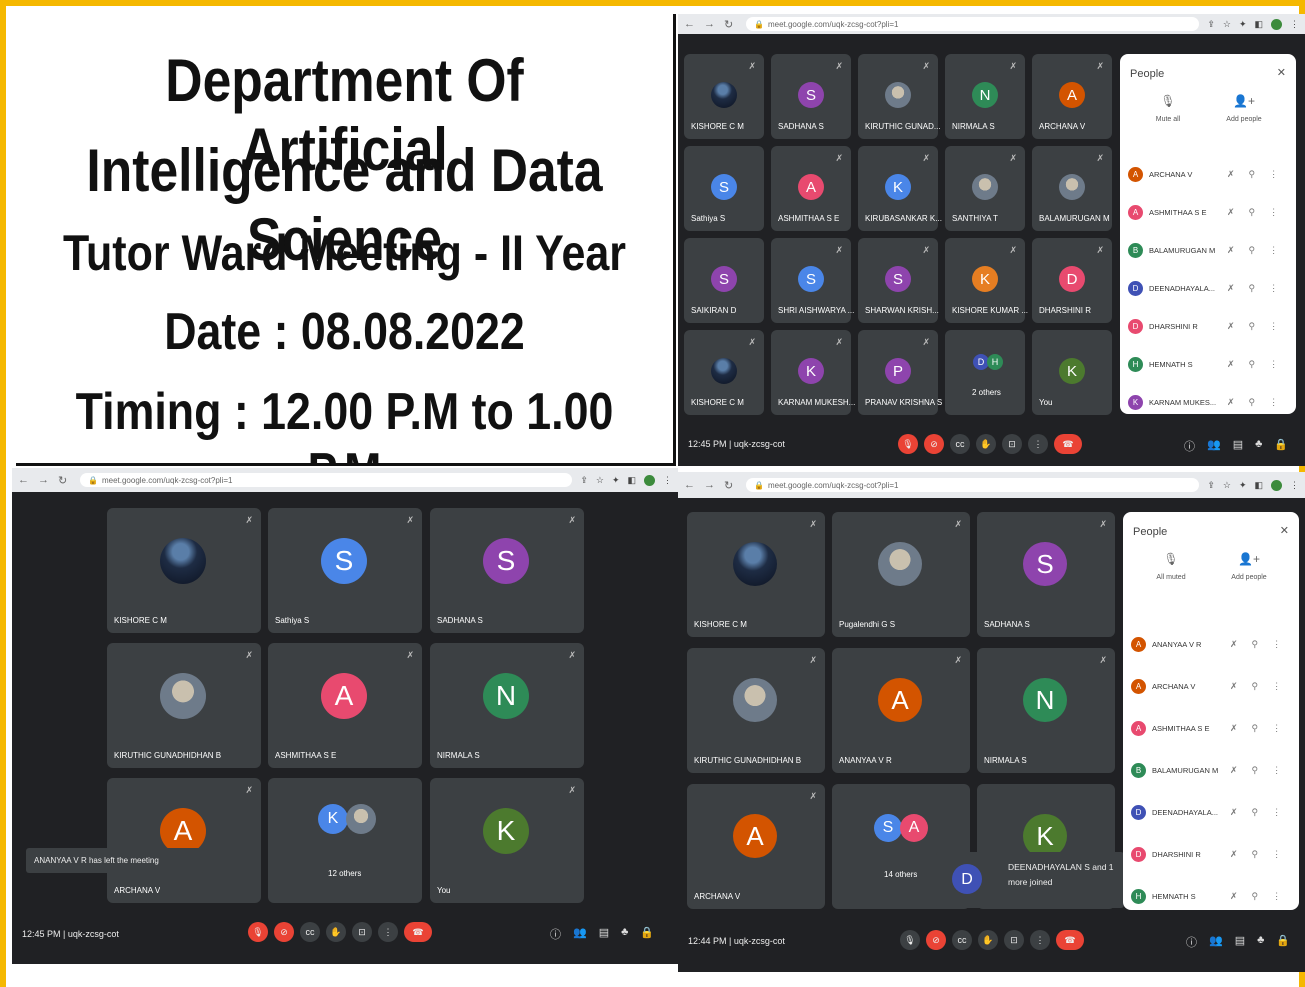 The width and height of the screenshot is (1305, 987). I want to click on raise-hand-button: ✋, so click(336, 932).